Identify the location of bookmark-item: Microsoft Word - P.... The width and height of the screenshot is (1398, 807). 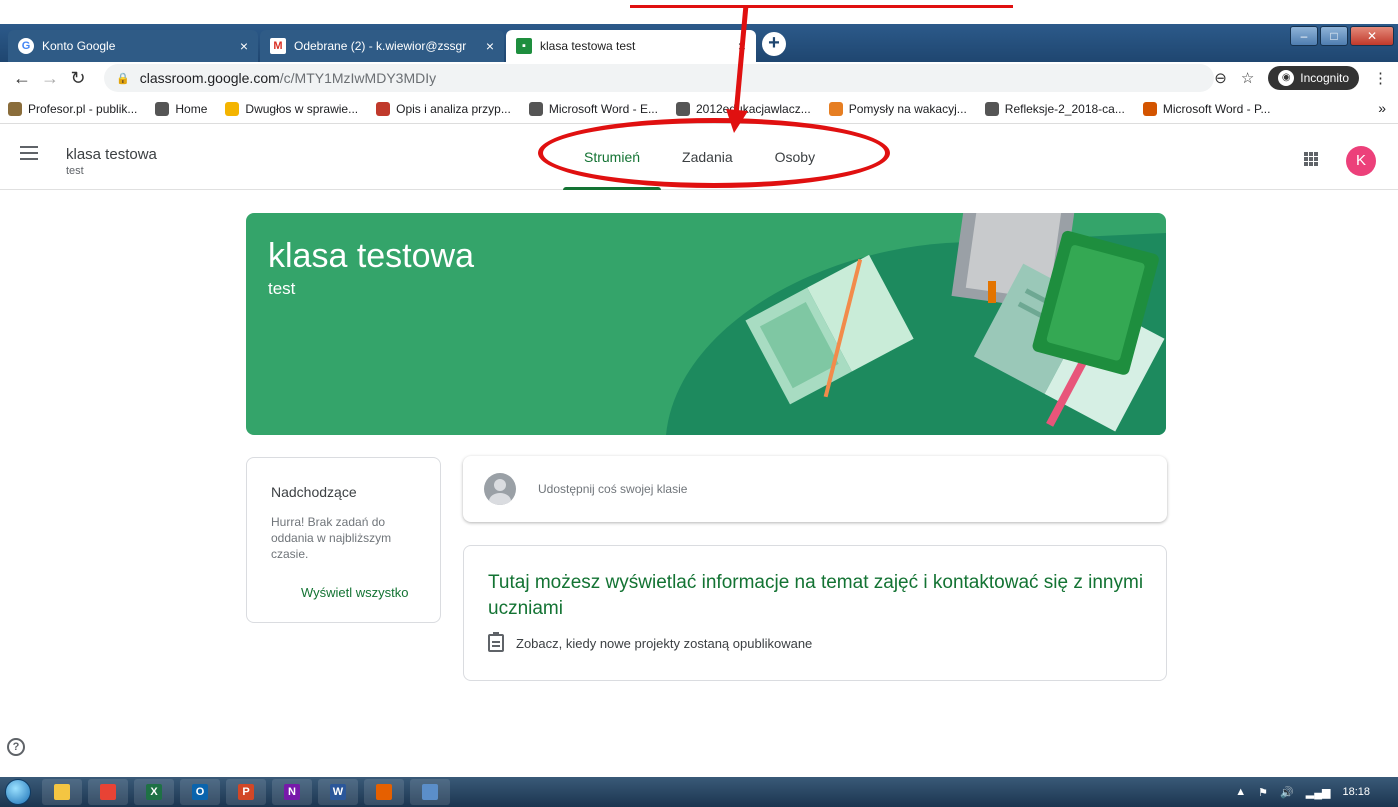
(1206, 108).